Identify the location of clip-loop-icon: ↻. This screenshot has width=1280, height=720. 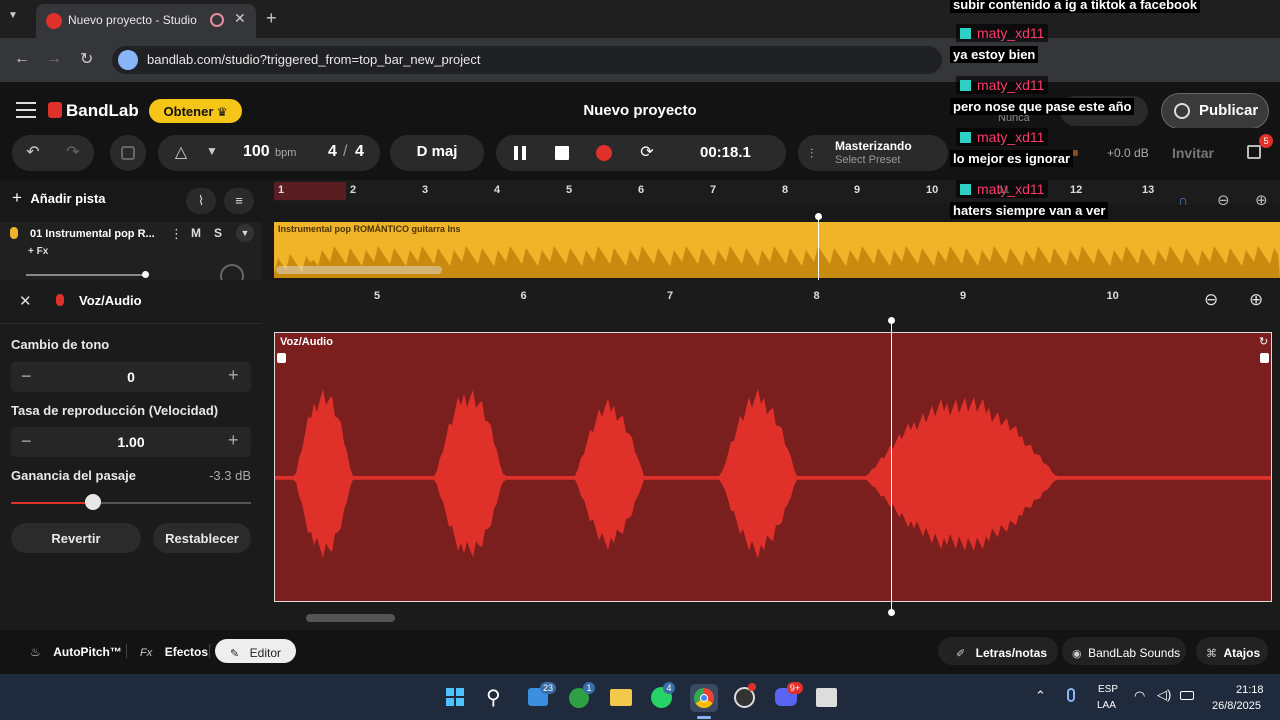
(1263, 341).